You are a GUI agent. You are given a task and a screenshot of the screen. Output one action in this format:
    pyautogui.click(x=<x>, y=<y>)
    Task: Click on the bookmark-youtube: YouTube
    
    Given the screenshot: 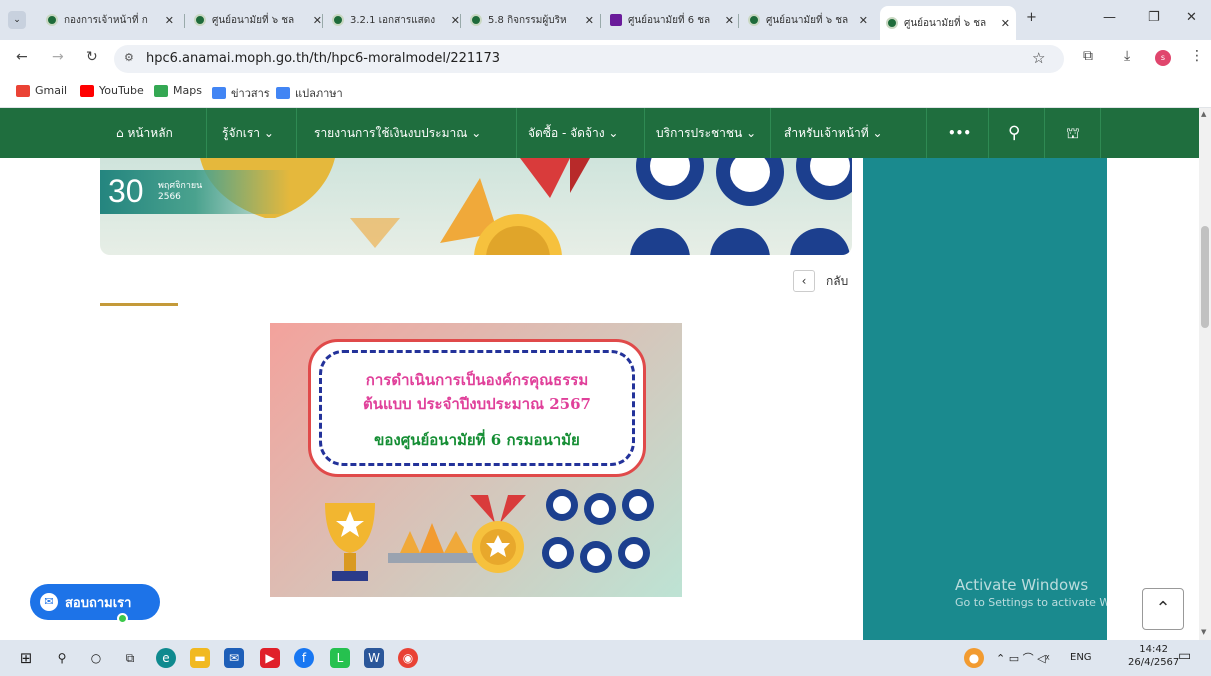 What is the action you would take?
    pyautogui.click(x=112, y=90)
    